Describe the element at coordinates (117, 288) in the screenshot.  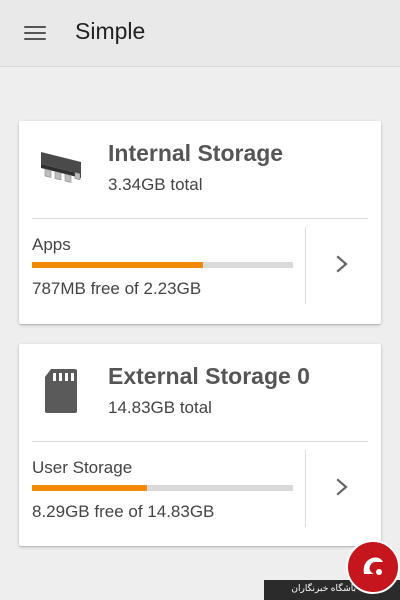
I see `storage-free-text: 787MB free of 2.23GB` at that location.